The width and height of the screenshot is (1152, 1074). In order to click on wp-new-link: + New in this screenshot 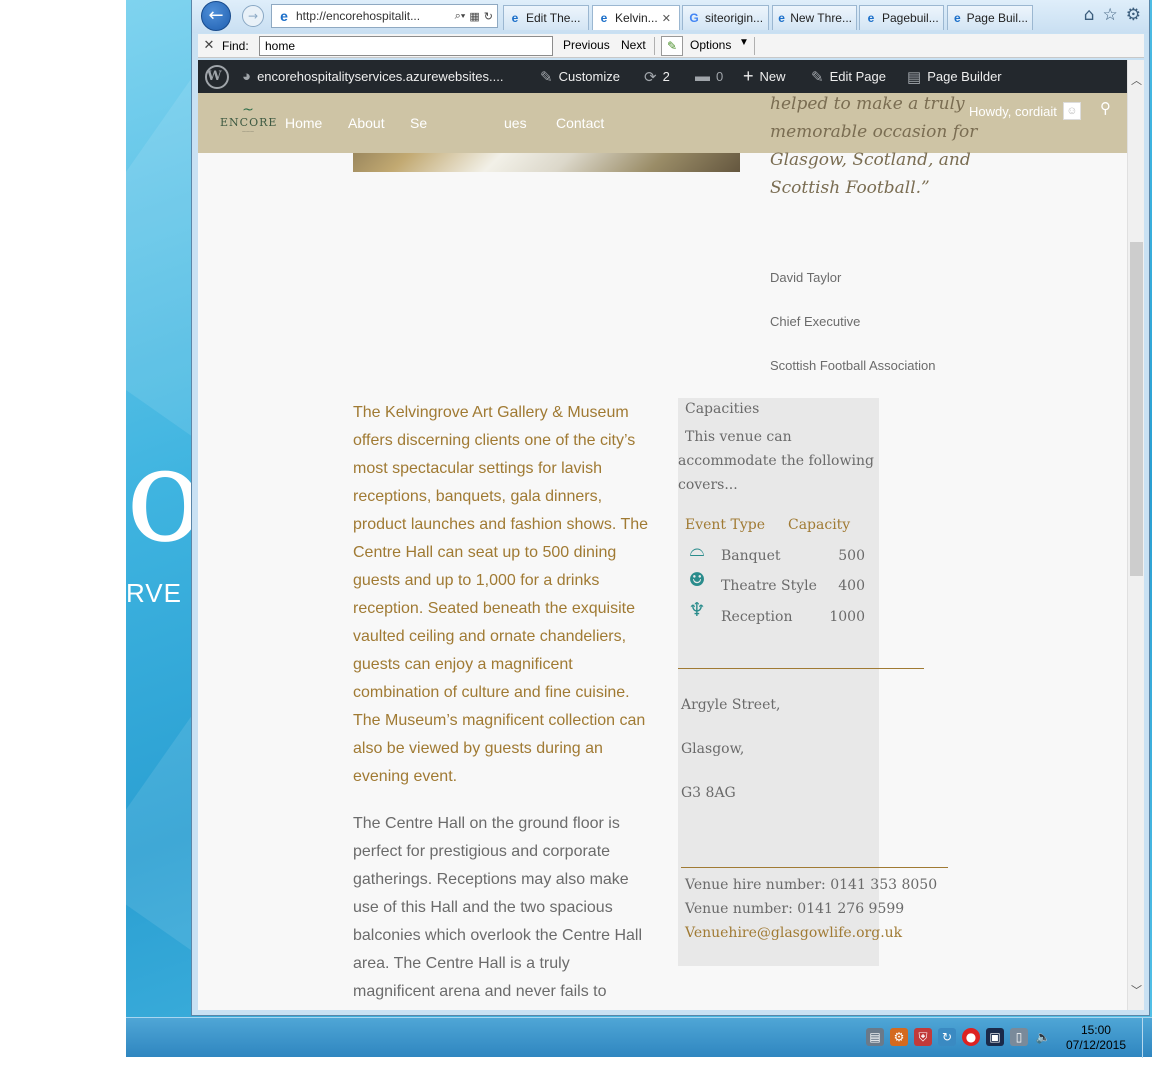, I will do `click(764, 76)`.